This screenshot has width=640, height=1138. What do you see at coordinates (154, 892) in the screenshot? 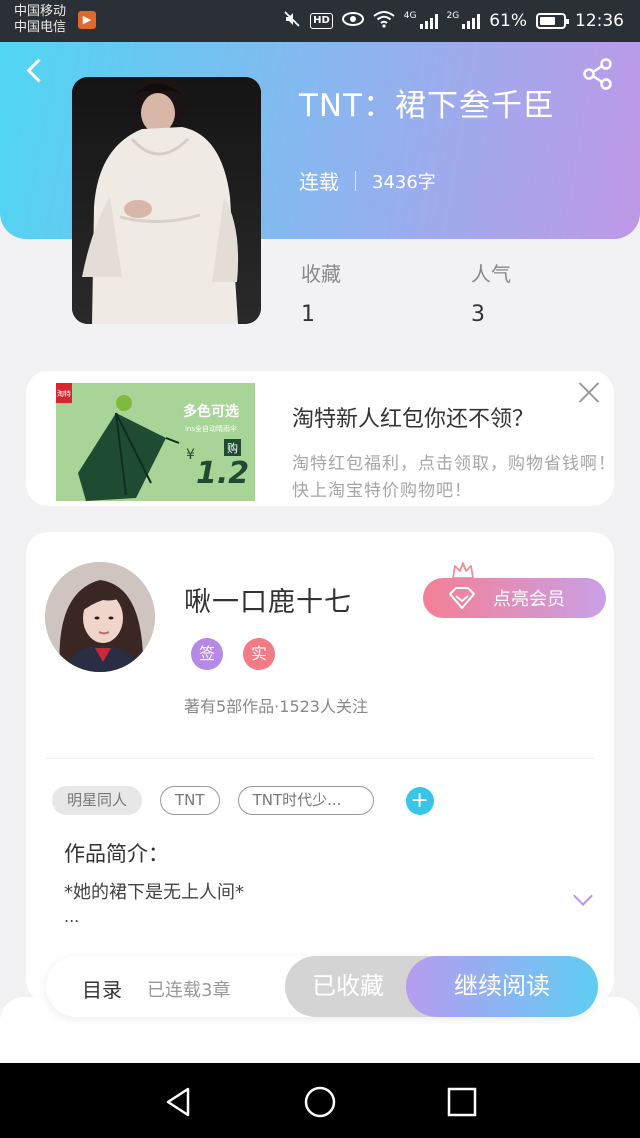
I see `intro-text: *她的裙下是无上人间*` at bounding box center [154, 892].